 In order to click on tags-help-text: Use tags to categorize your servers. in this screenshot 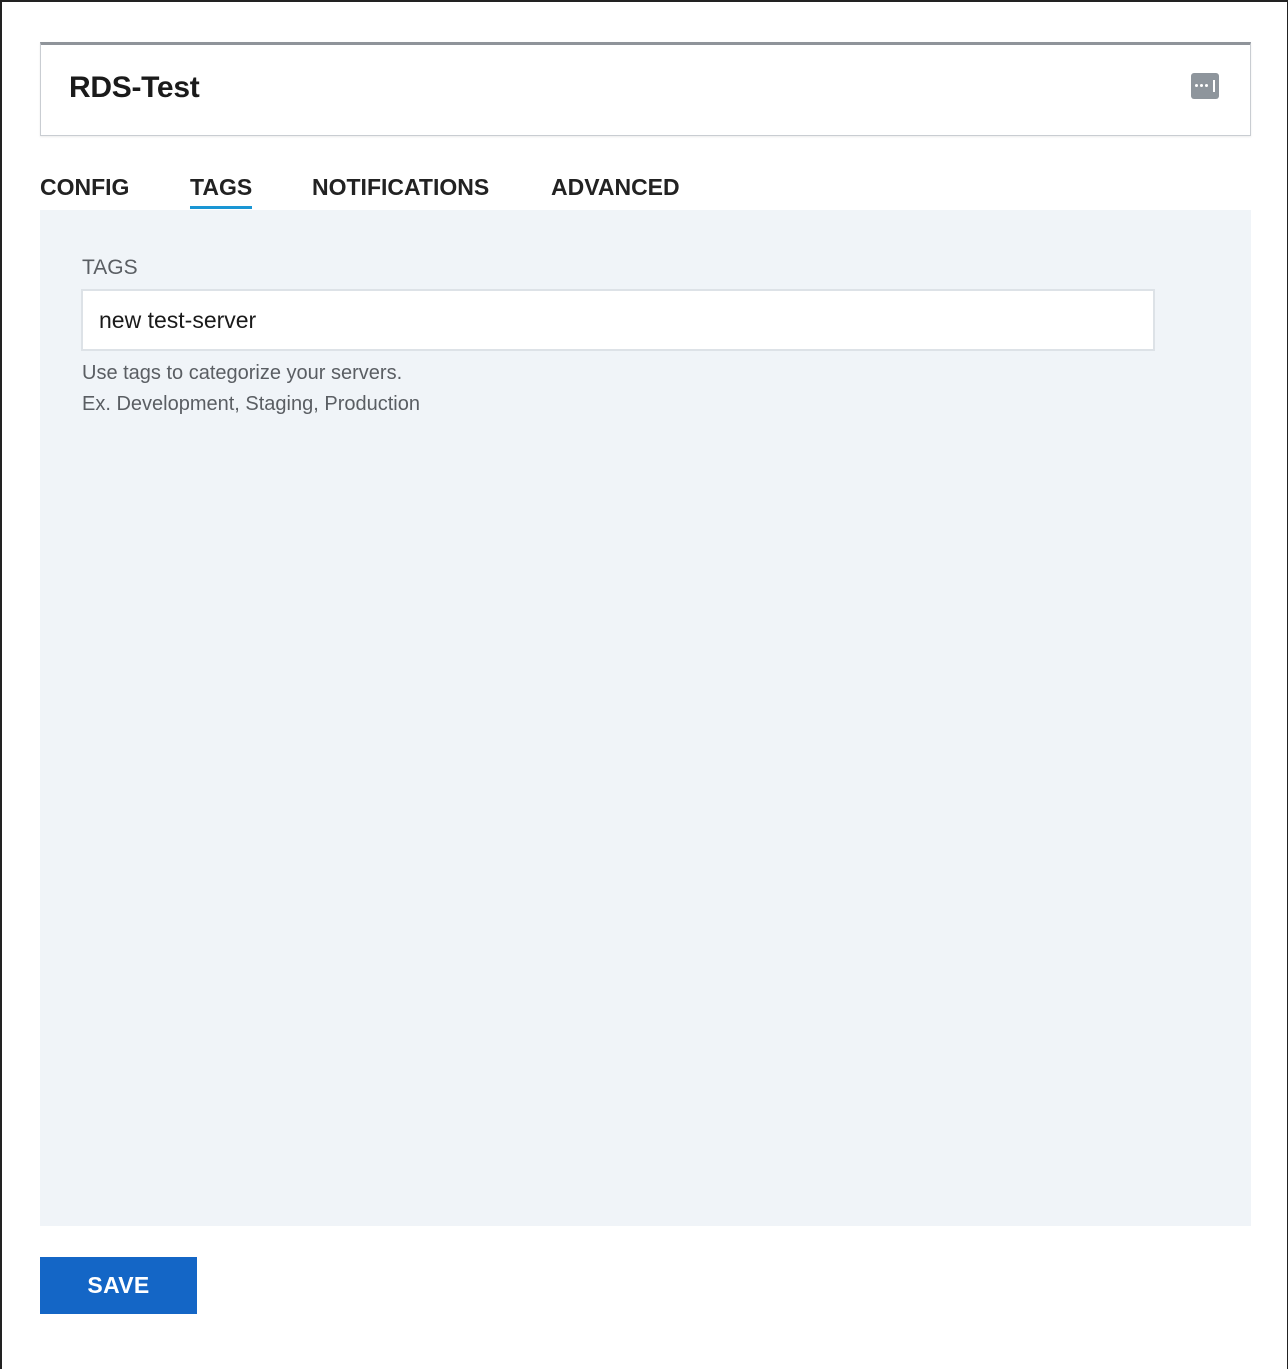, I will do `click(242, 373)`.